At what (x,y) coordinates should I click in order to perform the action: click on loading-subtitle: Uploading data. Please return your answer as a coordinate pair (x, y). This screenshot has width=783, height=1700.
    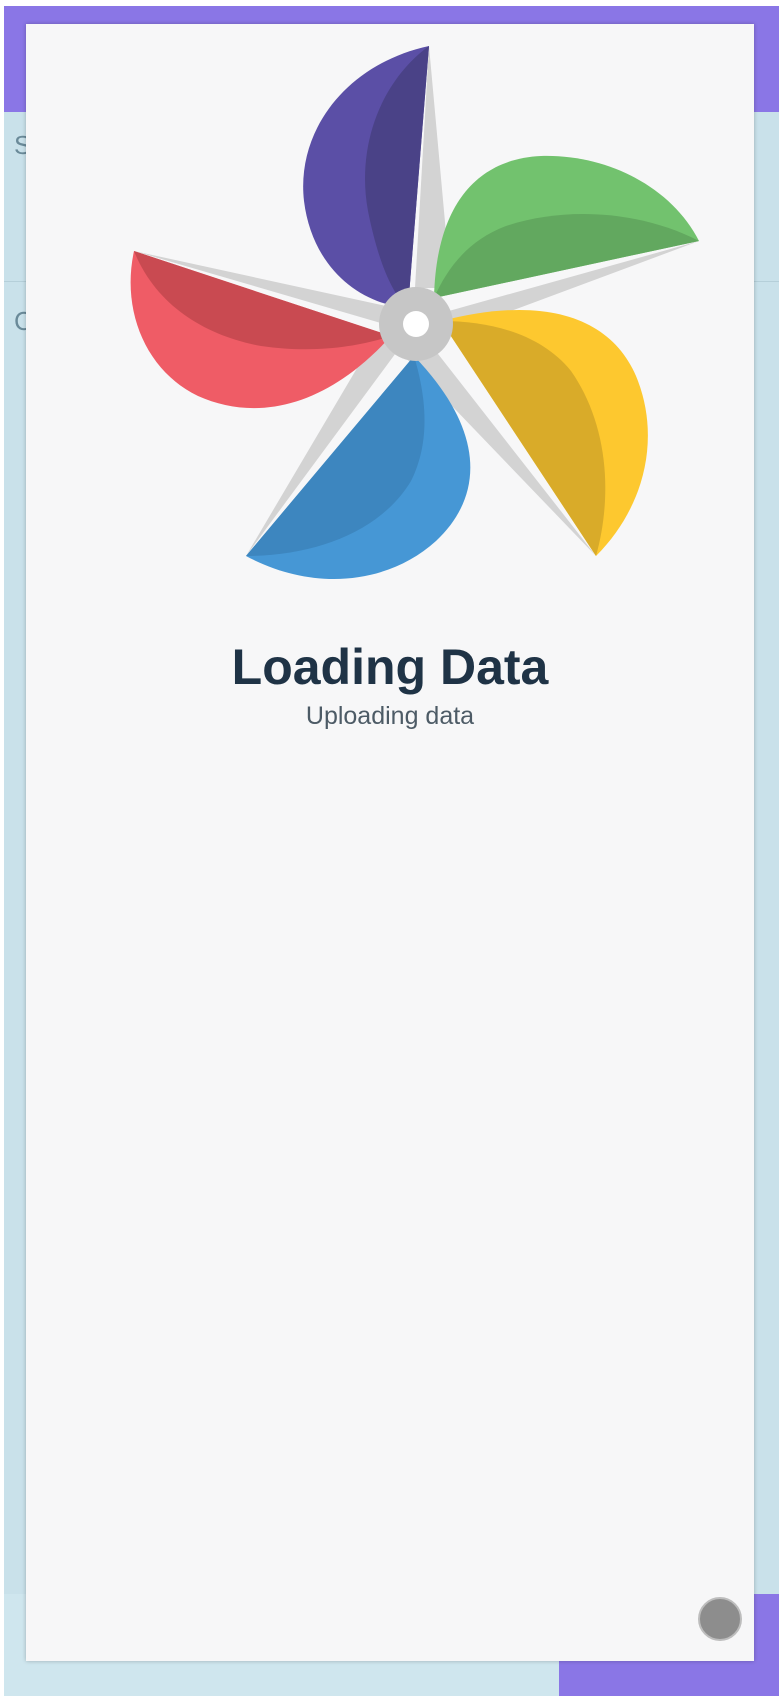
    Looking at the image, I should click on (390, 716).